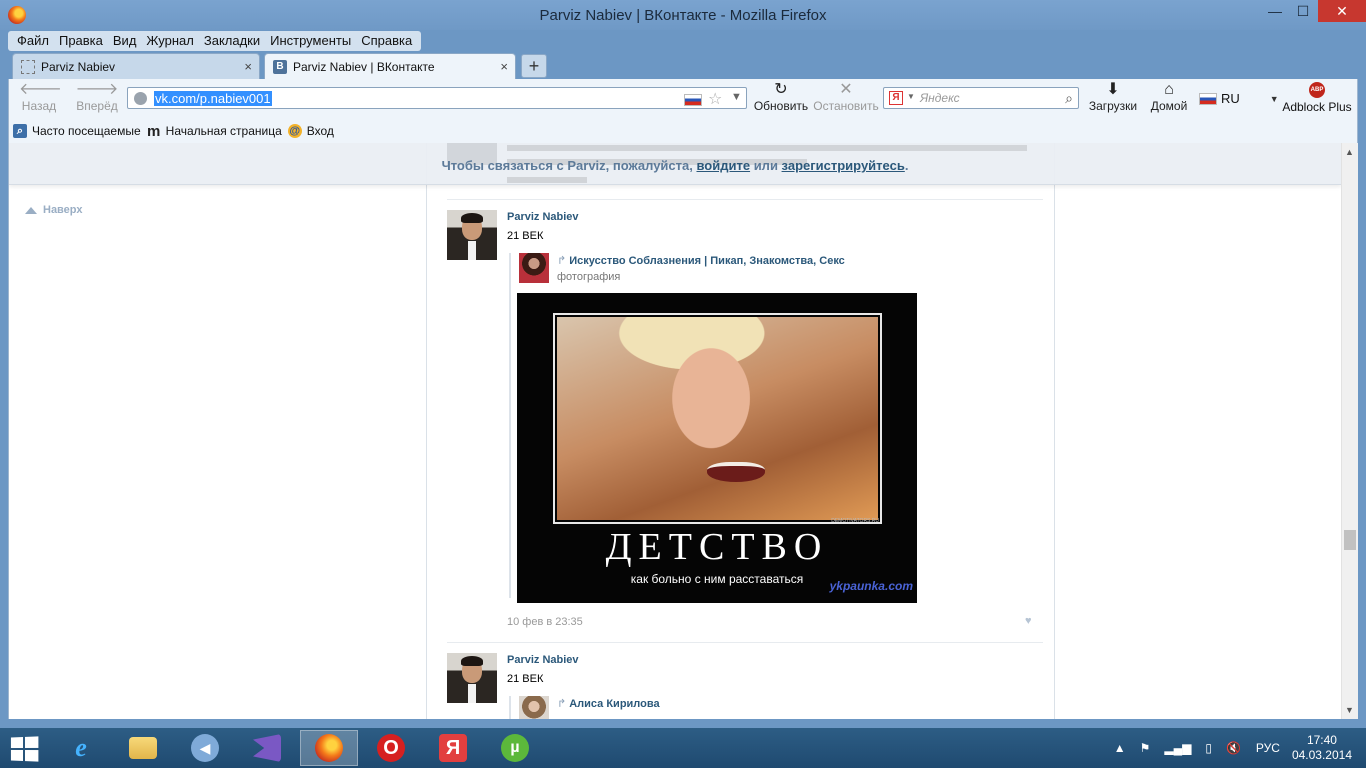  I want to click on menu-tools: Инструменты, so click(310, 41).